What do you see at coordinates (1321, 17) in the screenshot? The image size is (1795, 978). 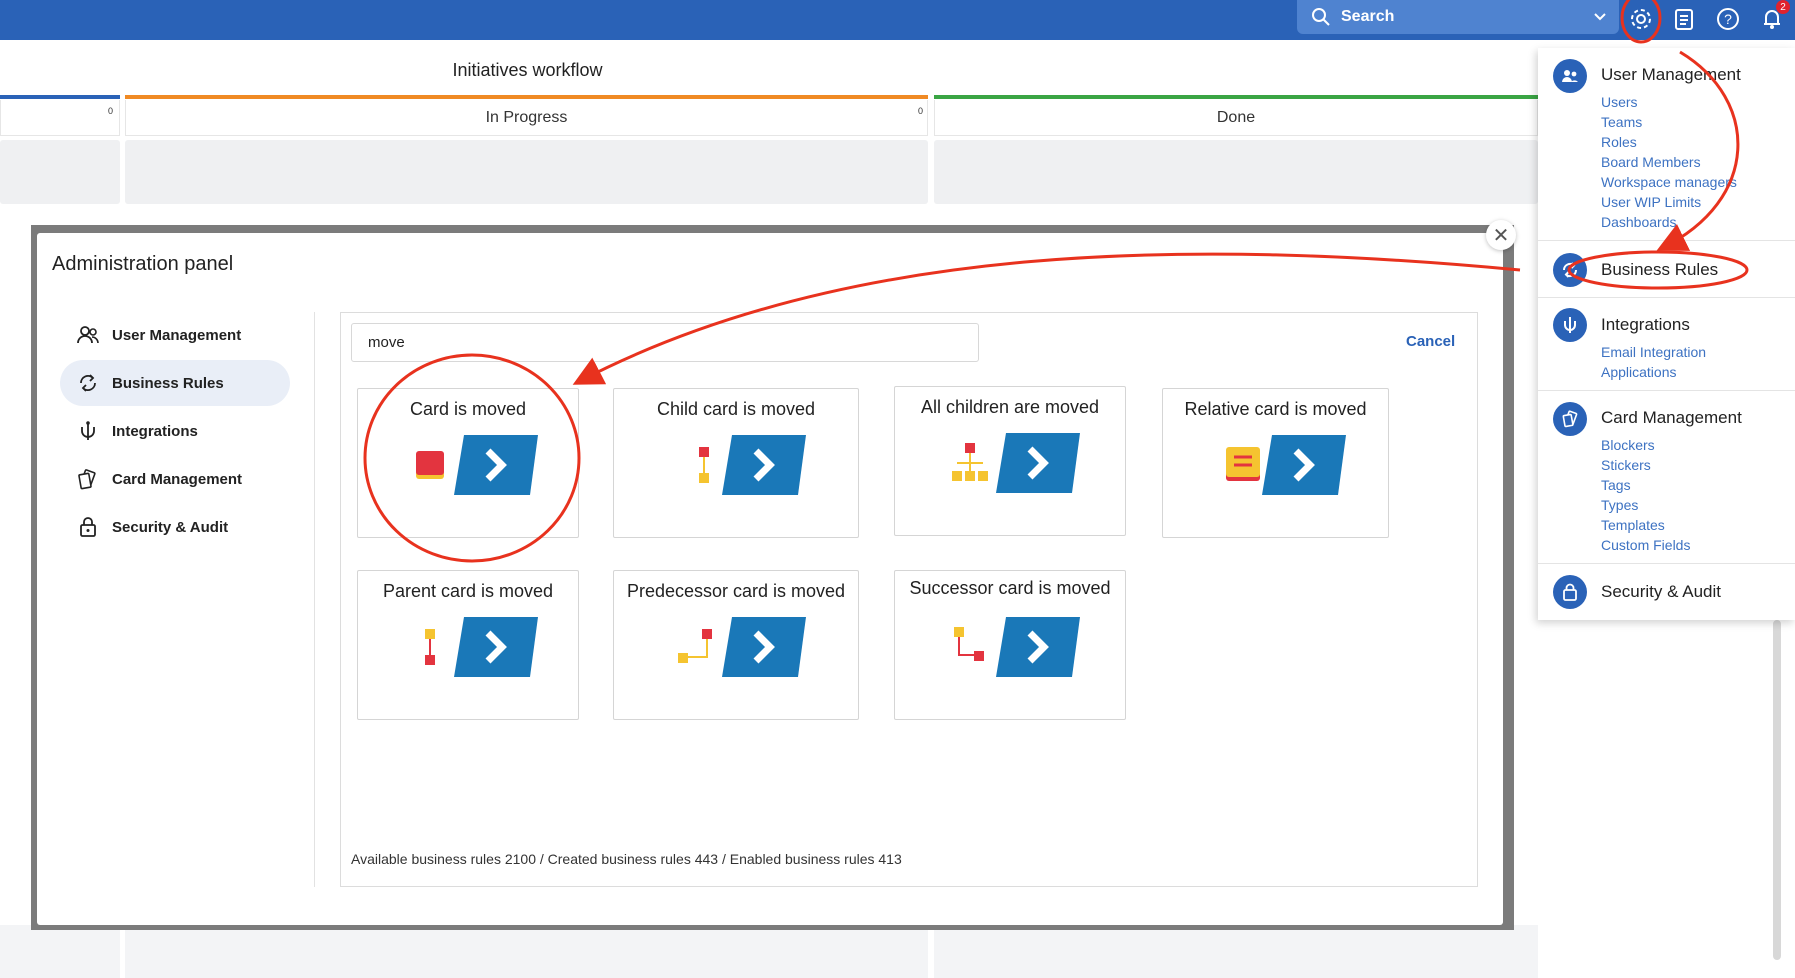 I see `search-icon` at bounding box center [1321, 17].